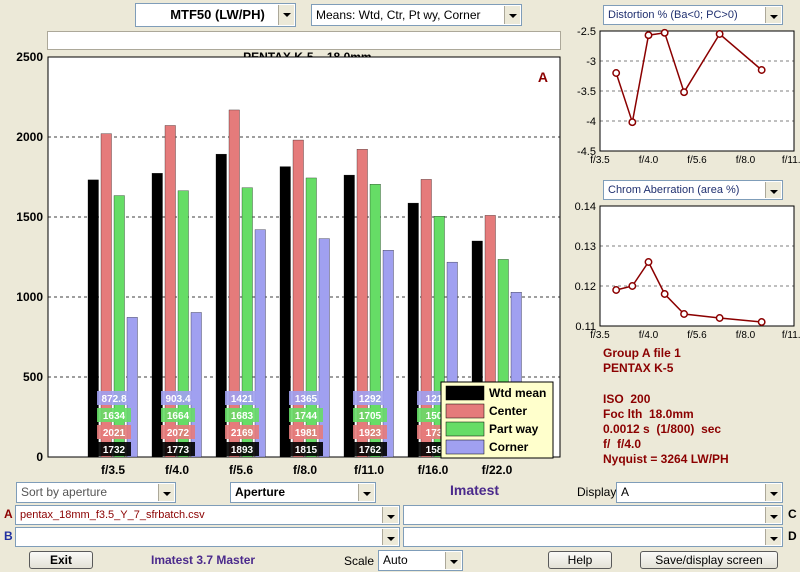 The width and height of the screenshot is (800, 572). I want to click on label-a: A, so click(8, 514).